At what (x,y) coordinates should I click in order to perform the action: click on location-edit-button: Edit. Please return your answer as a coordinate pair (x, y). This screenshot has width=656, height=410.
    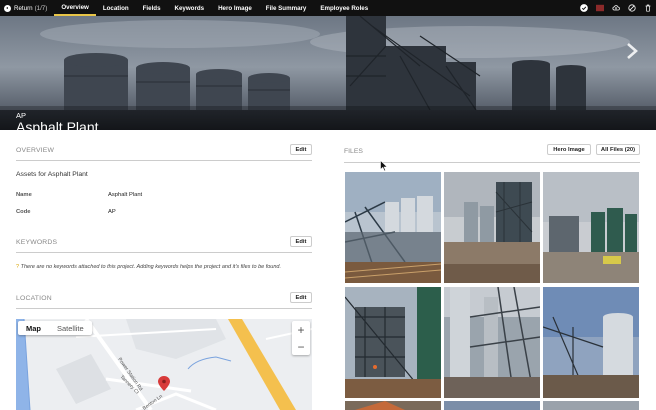
    Looking at the image, I should click on (301, 297).